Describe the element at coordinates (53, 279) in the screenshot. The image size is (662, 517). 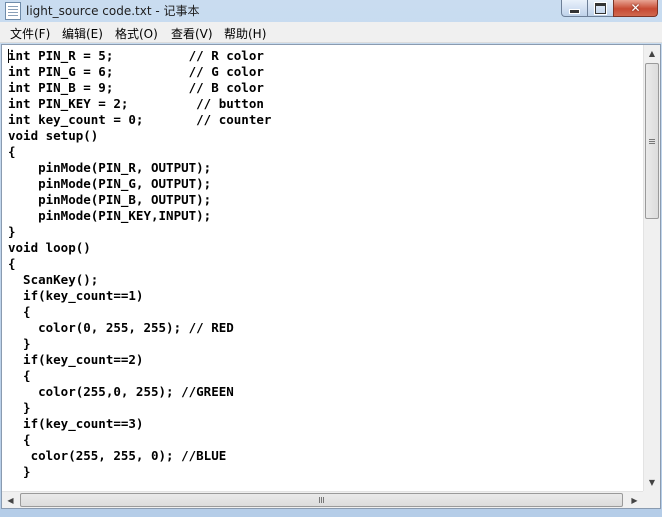
I see `code-line: ScanKey();` at that location.